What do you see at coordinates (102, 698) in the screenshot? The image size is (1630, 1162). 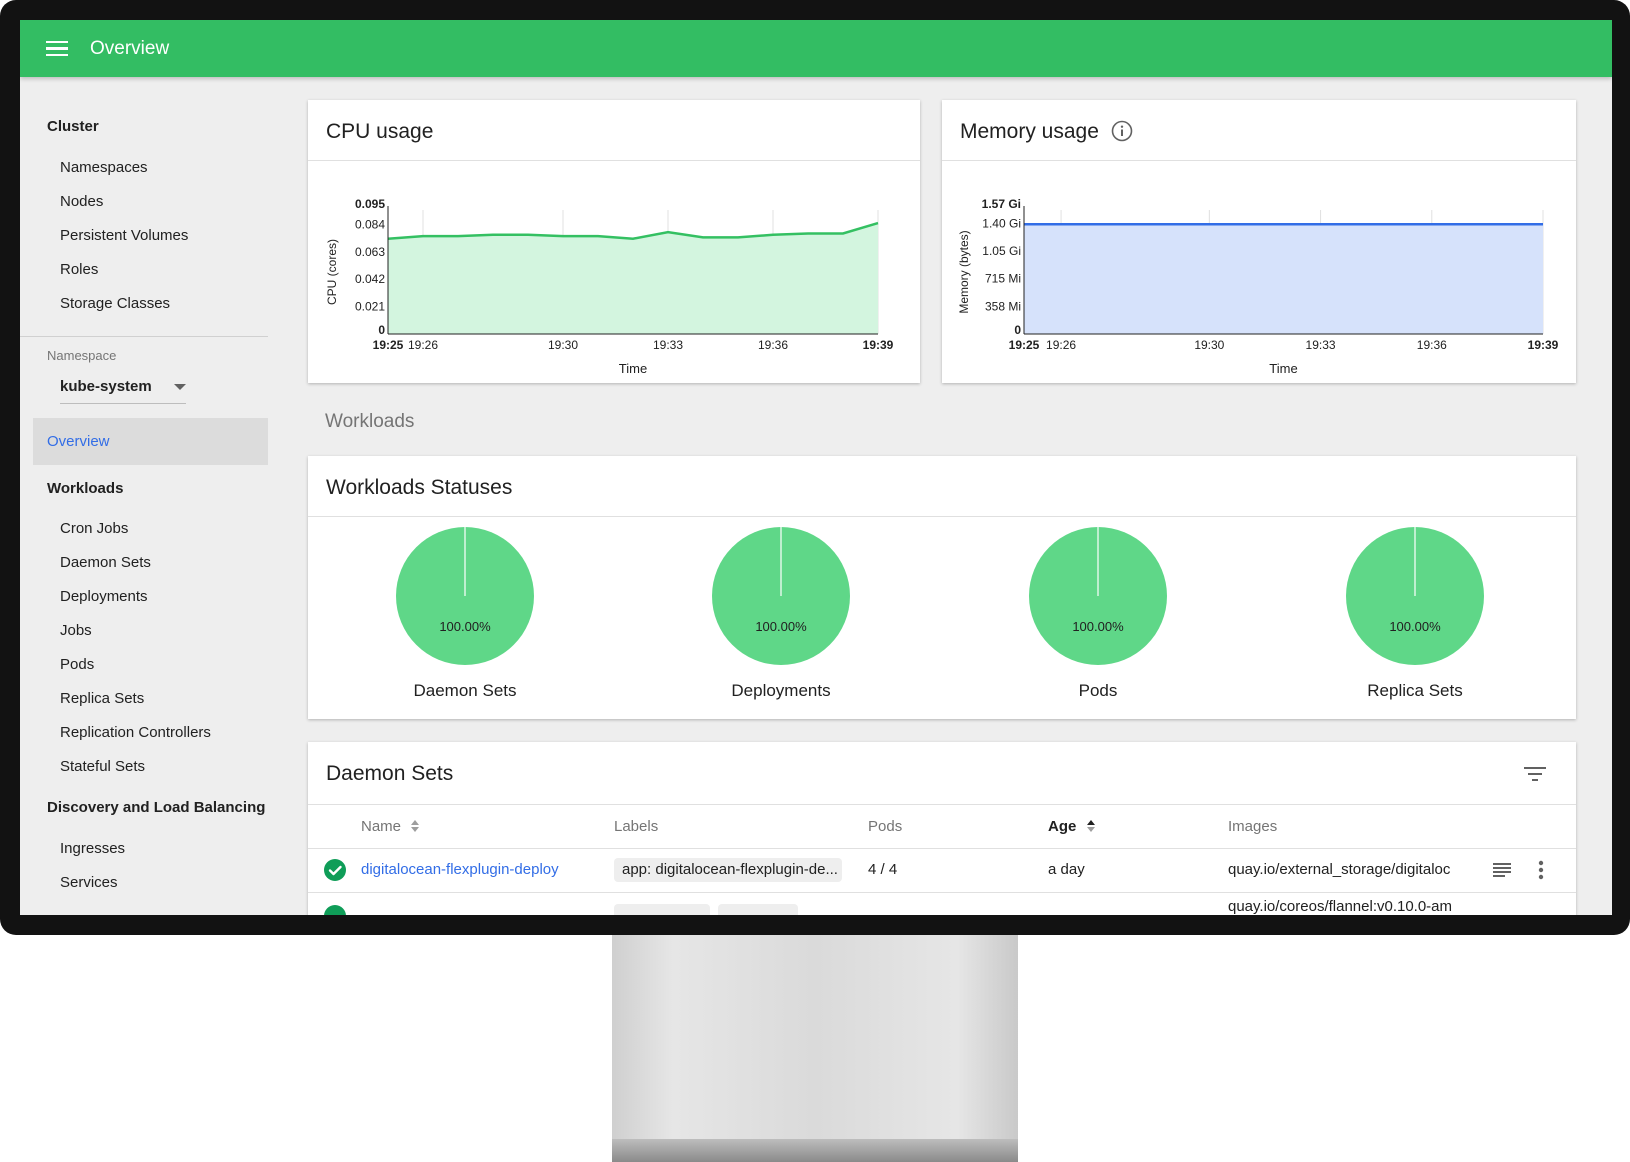 I see `sidebar-item-replica-sets: Replica Sets` at bounding box center [102, 698].